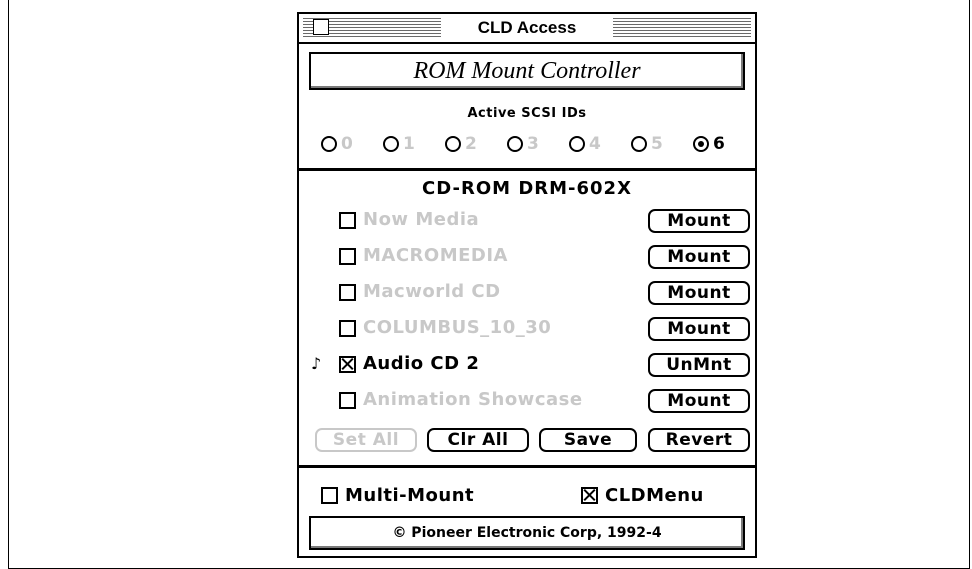  I want to click on volume-name: COLUMBUS_10_30, so click(457, 327).